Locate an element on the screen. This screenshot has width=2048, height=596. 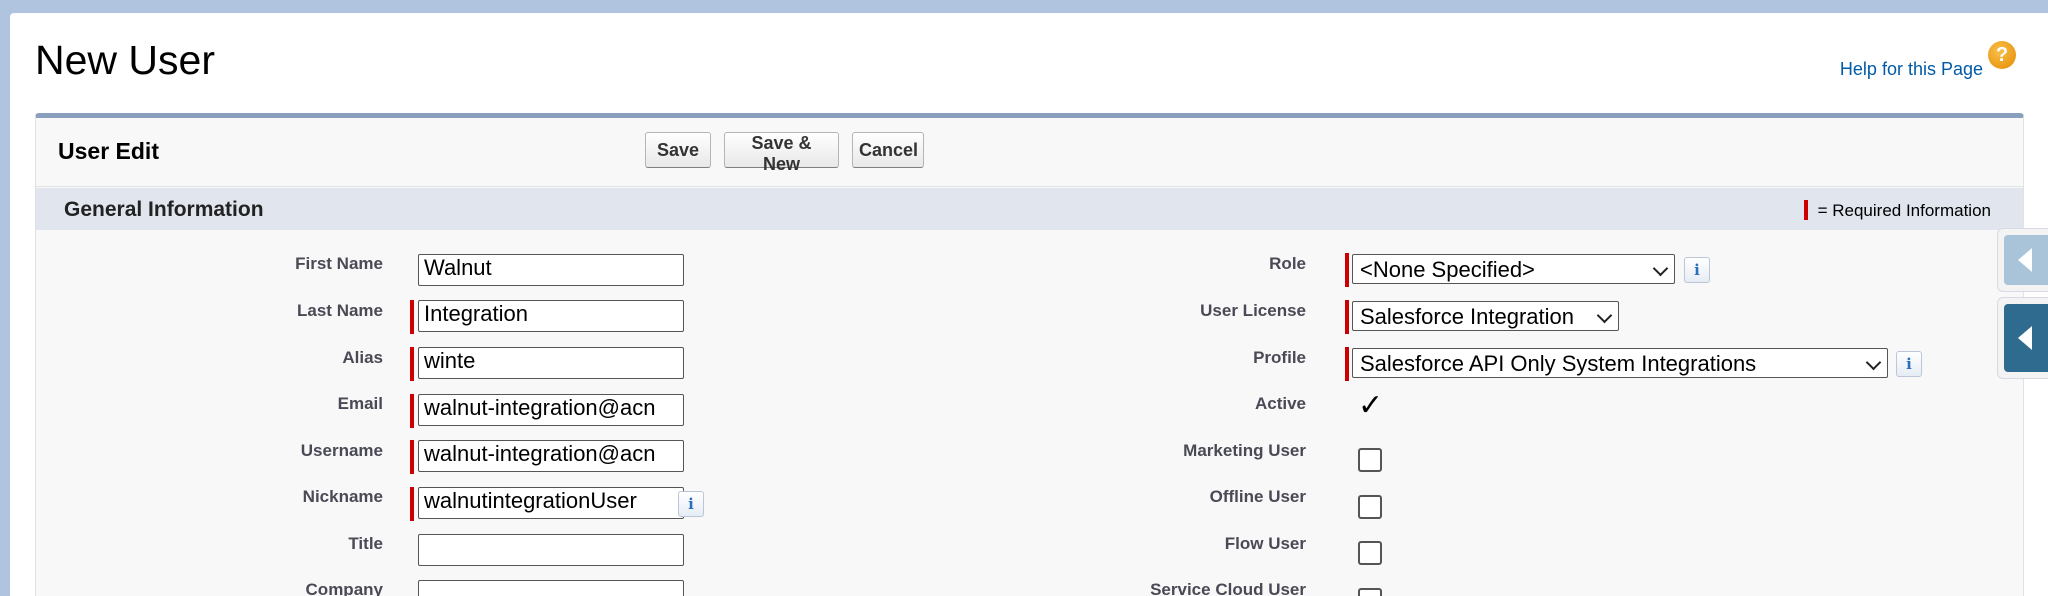
profile-select-value: Salesforce API Only System Integrations is located at coordinates (1558, 363).